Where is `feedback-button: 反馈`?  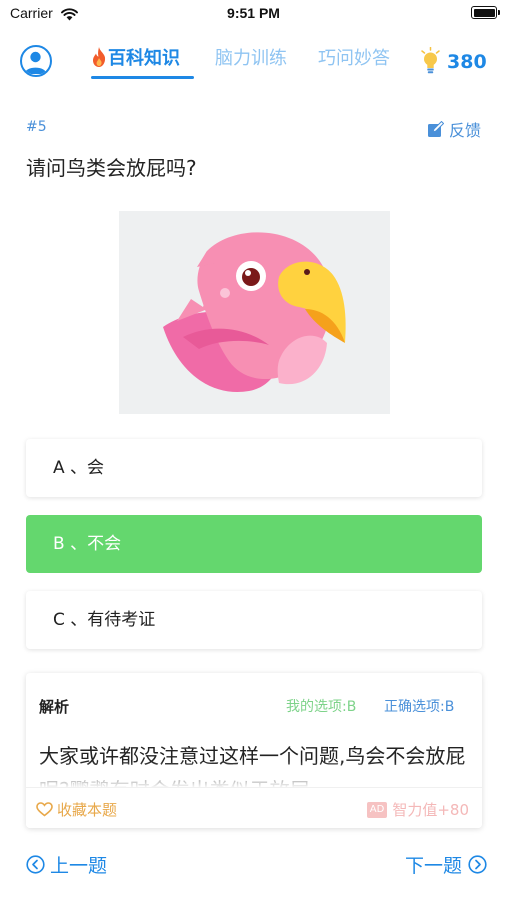 feedback-button: 反馈 is located at coordinates (454, 129).